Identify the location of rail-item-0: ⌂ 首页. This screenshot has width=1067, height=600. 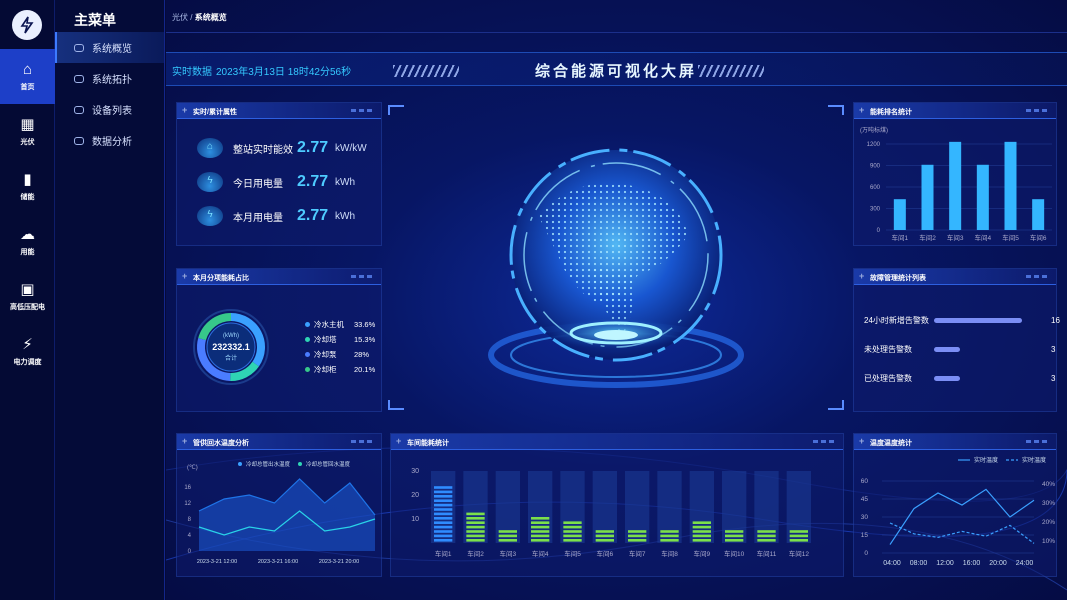
(27, 76).